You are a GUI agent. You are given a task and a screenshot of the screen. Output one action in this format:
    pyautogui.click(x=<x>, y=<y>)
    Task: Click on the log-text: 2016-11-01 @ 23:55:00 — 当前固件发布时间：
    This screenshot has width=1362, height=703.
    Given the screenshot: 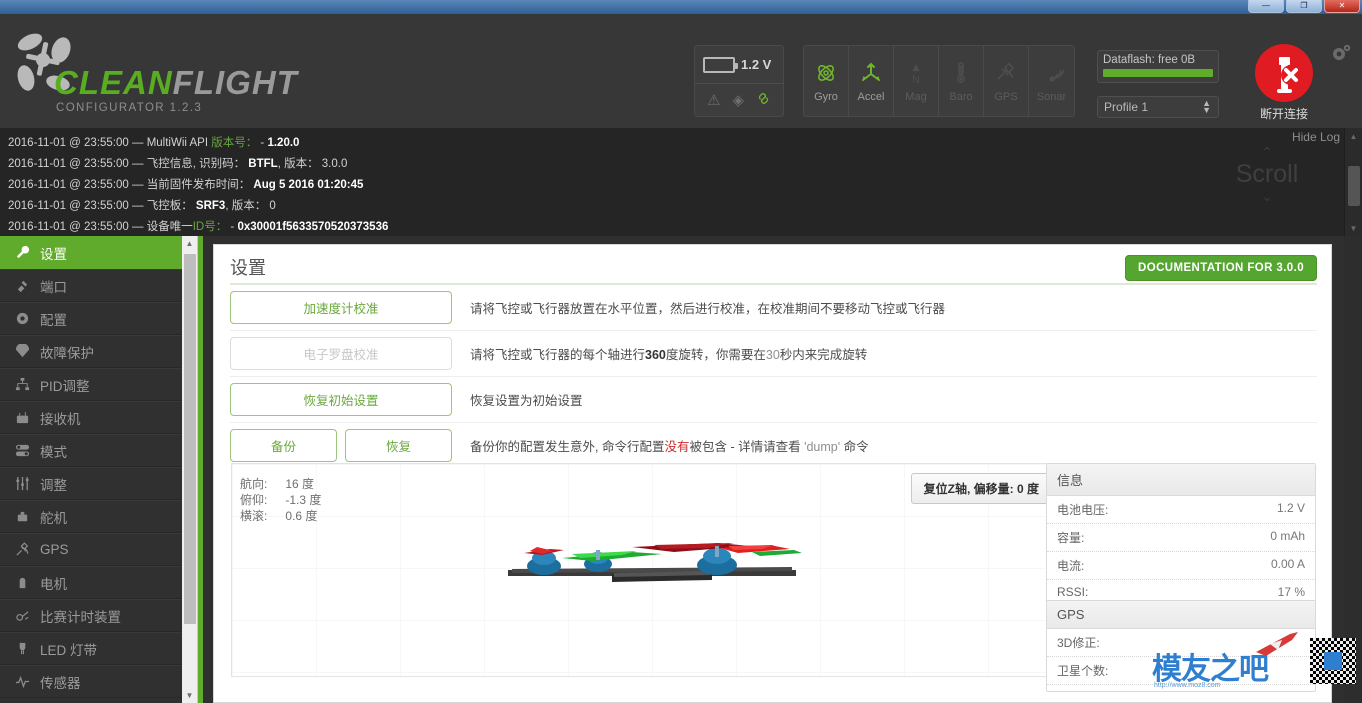 What is the action you would take?
    pyautogui.click(x=129, y=185)
    